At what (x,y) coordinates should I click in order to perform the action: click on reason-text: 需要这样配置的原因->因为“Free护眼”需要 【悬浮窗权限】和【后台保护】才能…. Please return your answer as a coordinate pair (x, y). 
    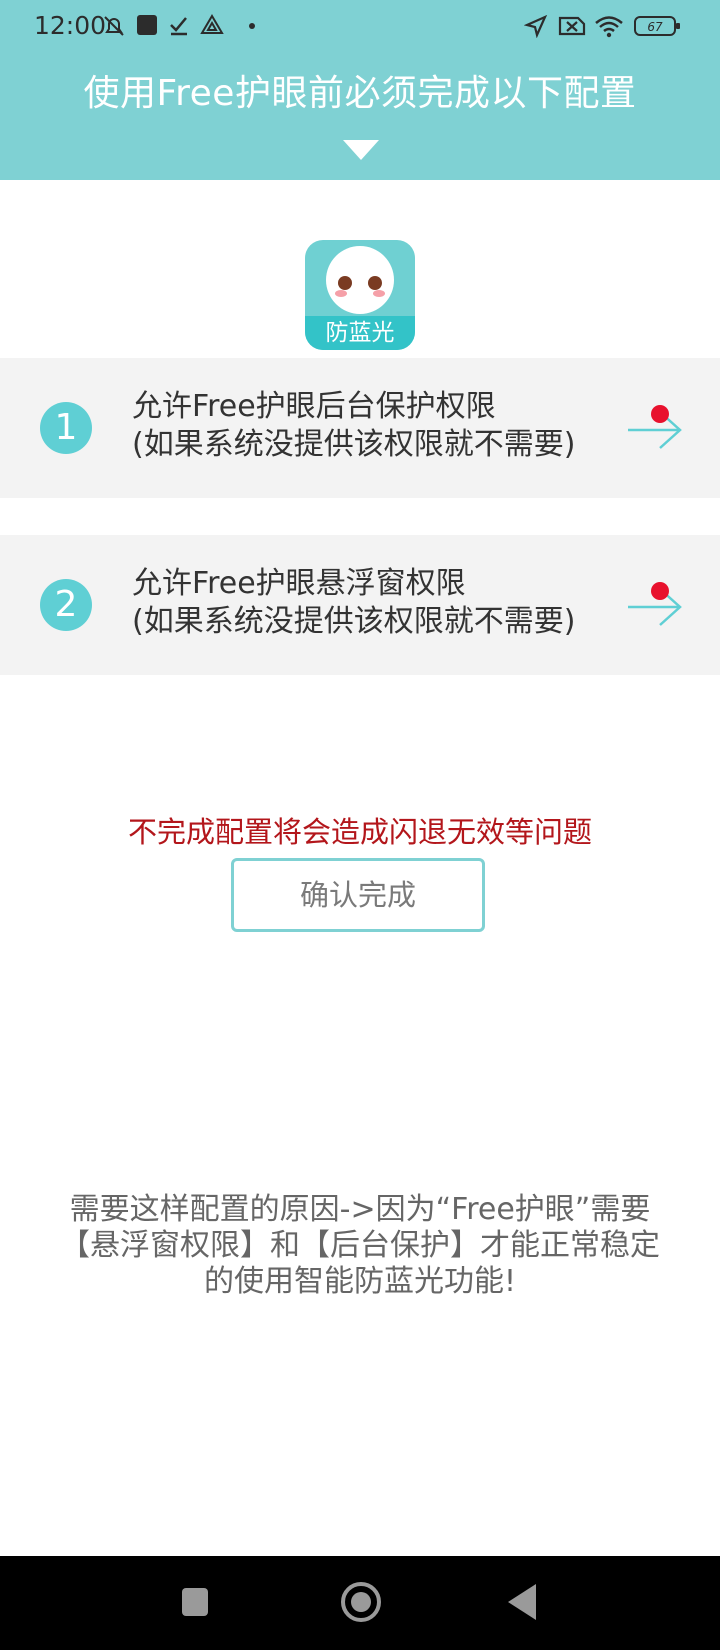
    Looking at the image, I should click on (360, 1246).